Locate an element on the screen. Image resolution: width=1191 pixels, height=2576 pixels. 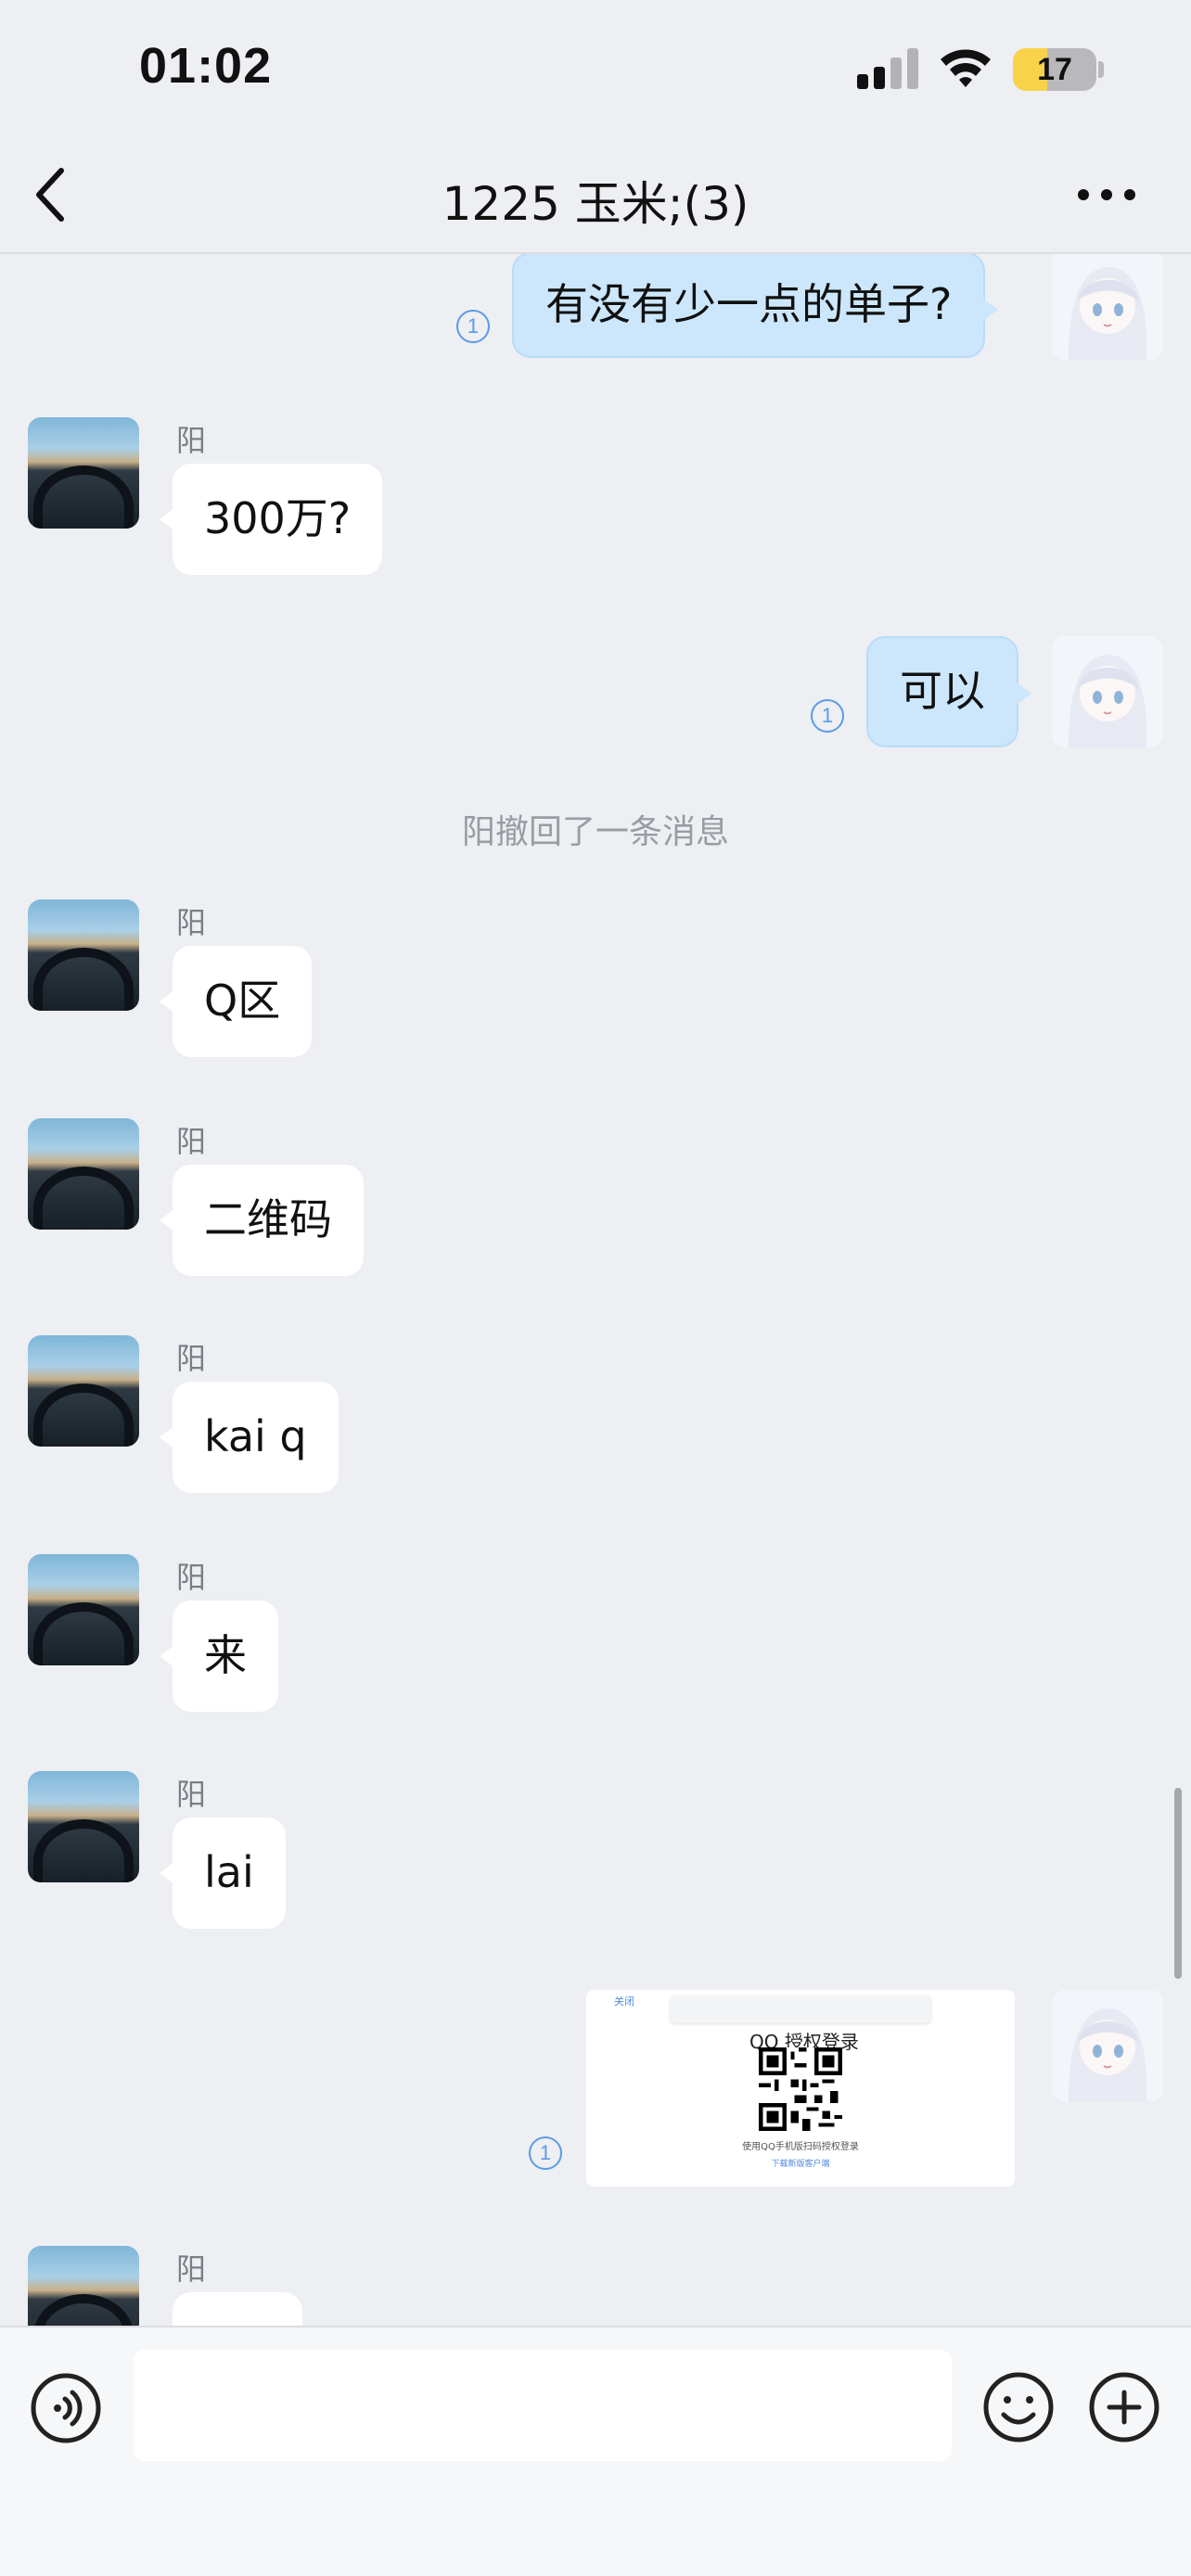
outgoing-message-bubble: 有没有少一点的单子? is located at coordinates (755, 306).